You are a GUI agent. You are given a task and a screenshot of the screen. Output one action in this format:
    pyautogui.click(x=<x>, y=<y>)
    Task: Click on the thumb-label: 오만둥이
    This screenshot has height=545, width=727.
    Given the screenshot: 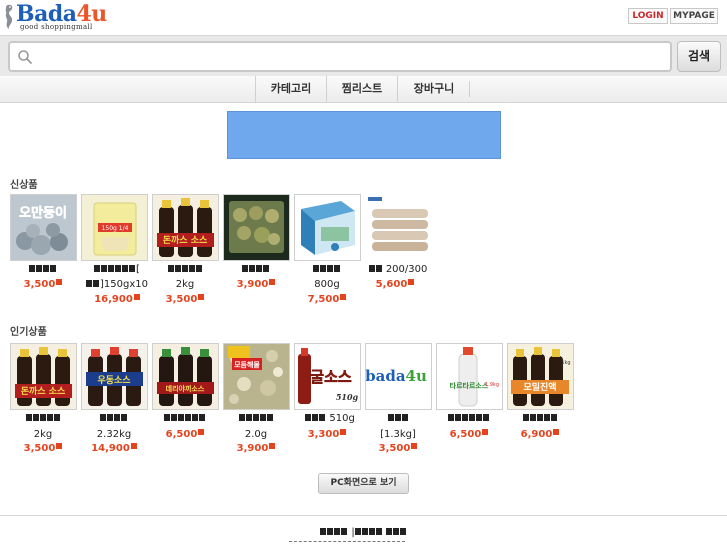 What is the action you would take?
    pyautogui.click(x=43, y=213)
    